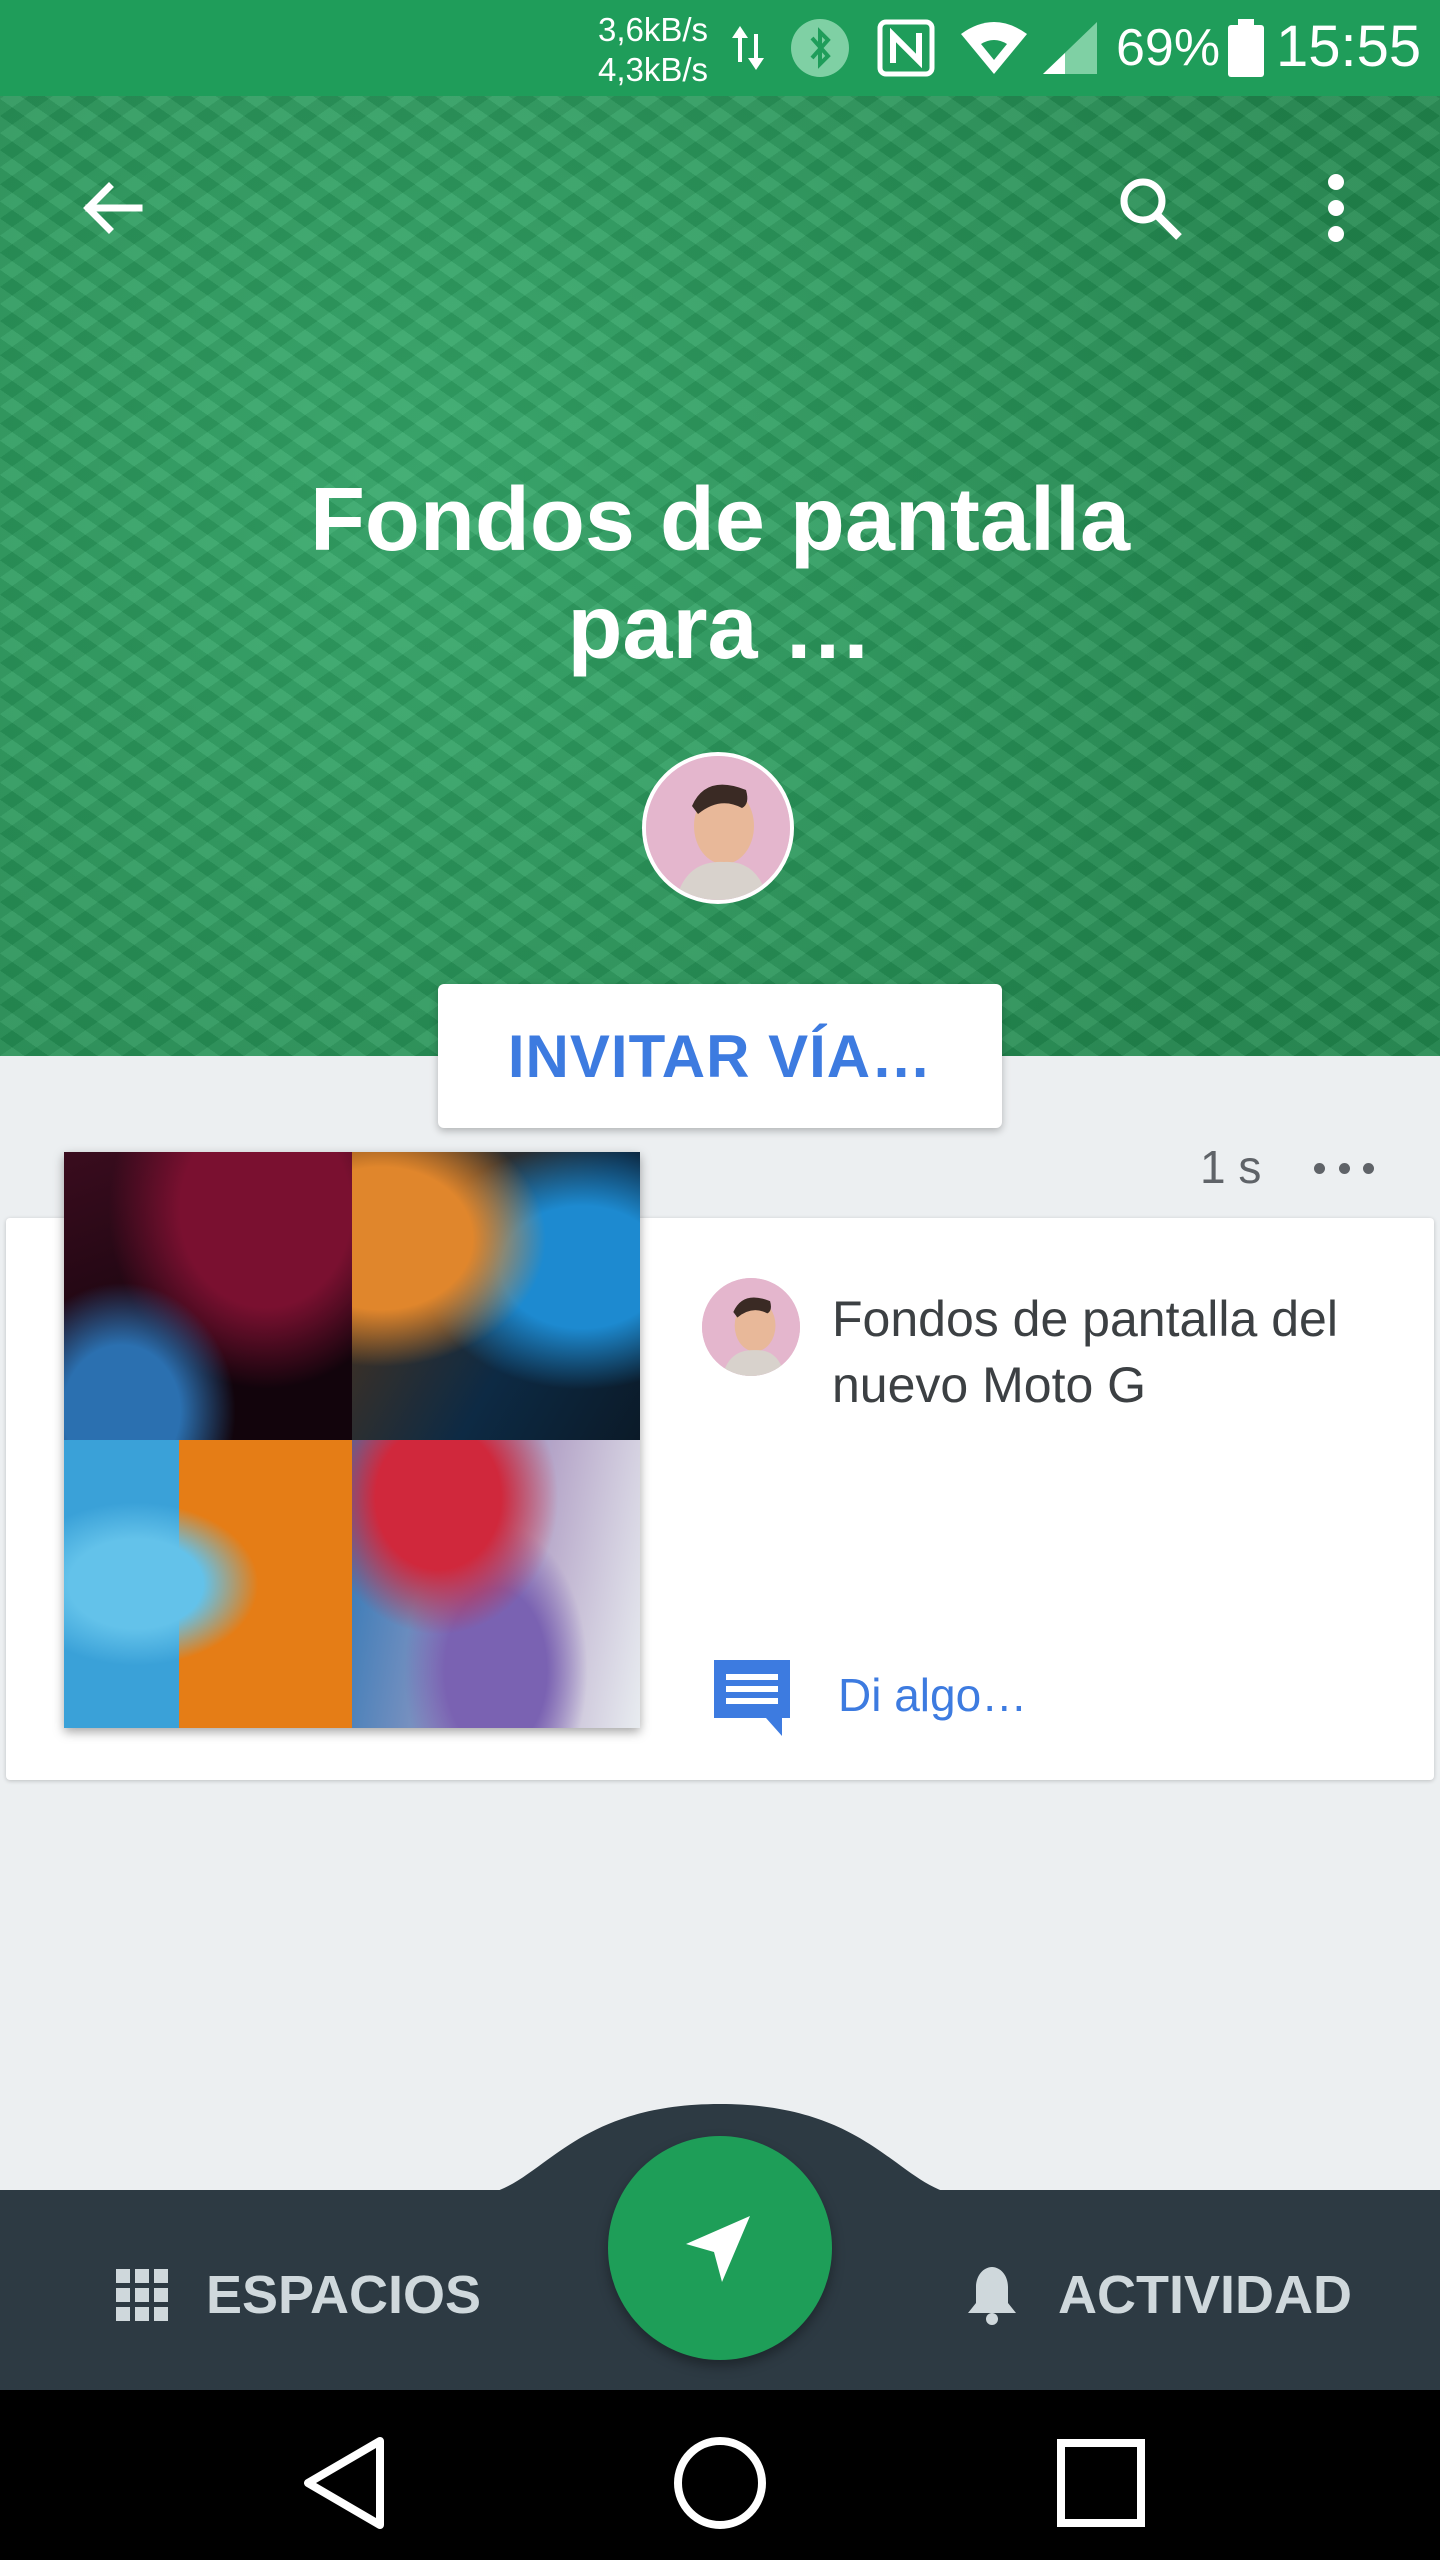 The image size is (1440, 2560). I want to click on grid-icon, so click(142, 2295).